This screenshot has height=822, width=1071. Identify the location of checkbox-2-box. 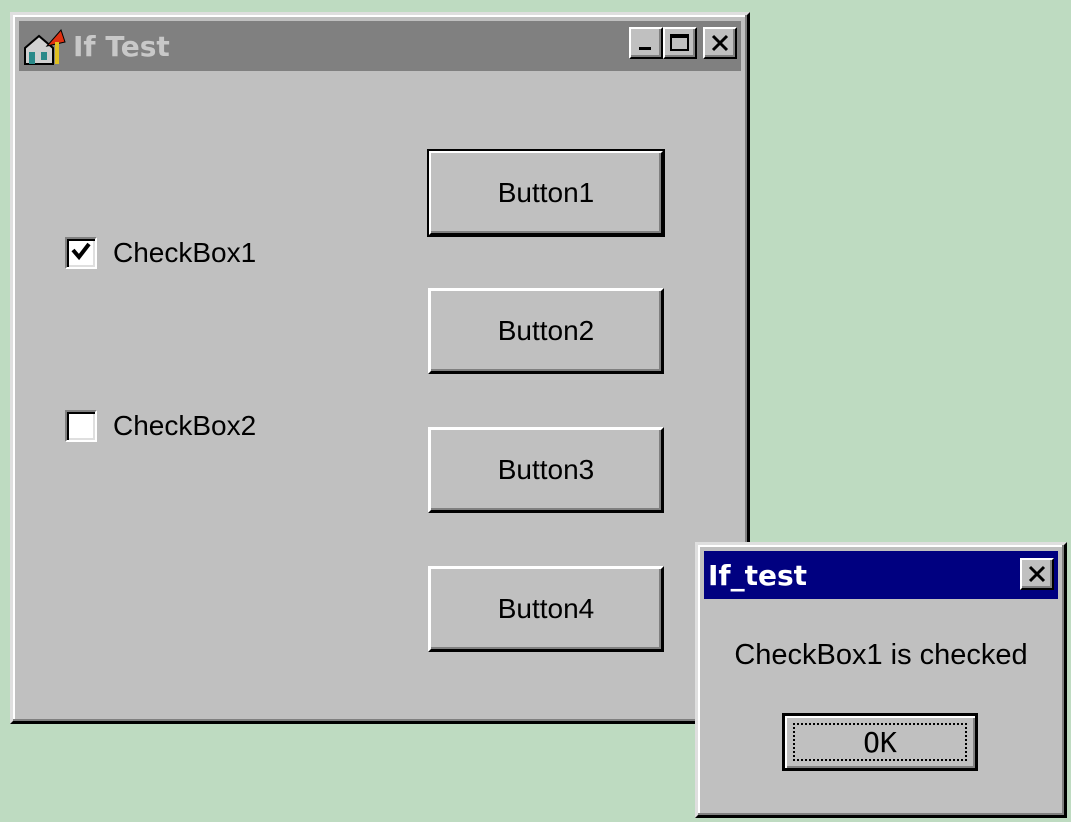
(81, 426).